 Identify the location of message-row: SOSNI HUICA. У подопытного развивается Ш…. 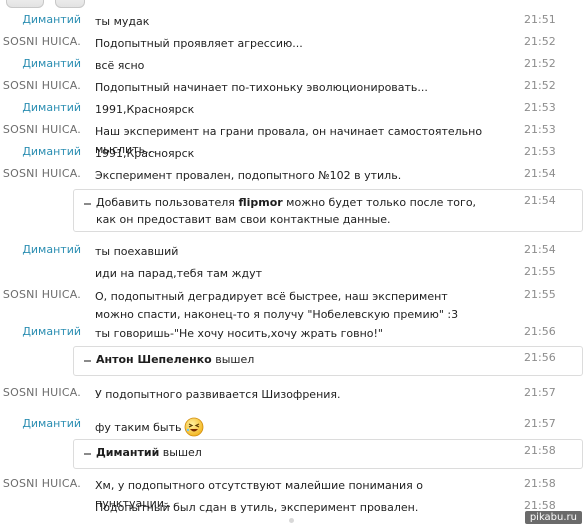
(293, 393).